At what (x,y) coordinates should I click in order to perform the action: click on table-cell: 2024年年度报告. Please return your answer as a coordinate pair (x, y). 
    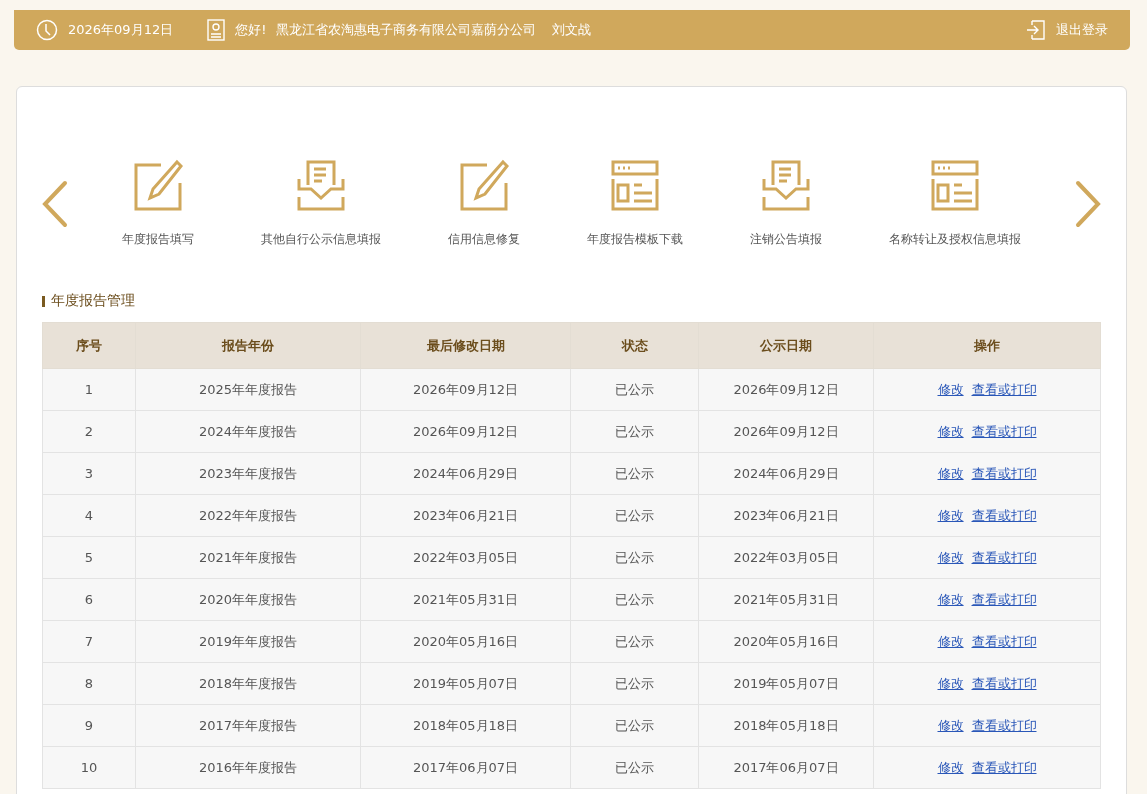
    Looking at the image, I should click on (248, 431).